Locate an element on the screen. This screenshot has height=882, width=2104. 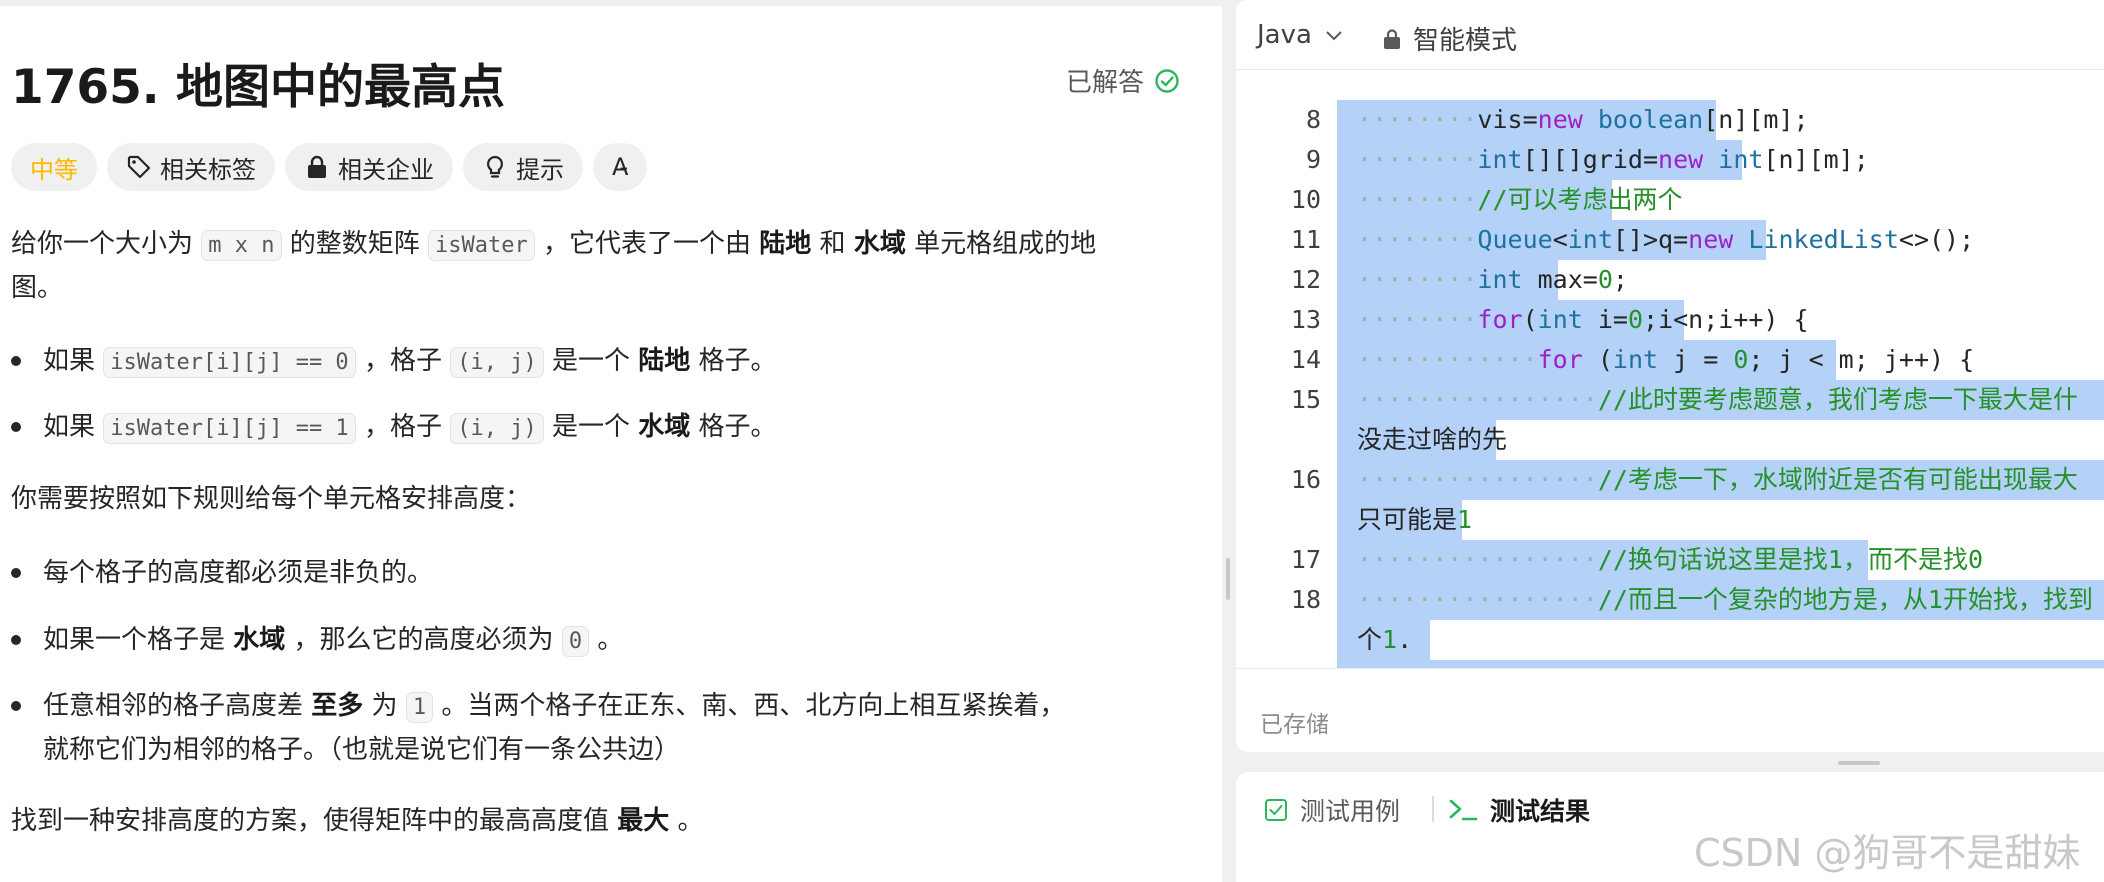
code-line: 12 ········int max=0; is located at coordinates (1670, 280).